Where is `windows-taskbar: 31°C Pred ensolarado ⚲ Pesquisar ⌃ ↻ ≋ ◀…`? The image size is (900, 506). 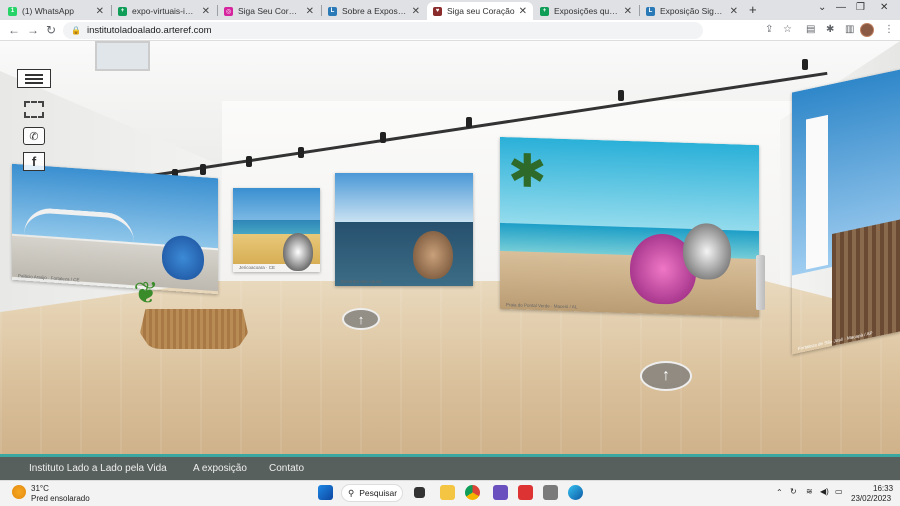
windows-taskbar: 31°C Pred ensolarado ⚲ Pesquisar ⌃ ↻ ≋ ◀… is located at coordinates (450, 493).